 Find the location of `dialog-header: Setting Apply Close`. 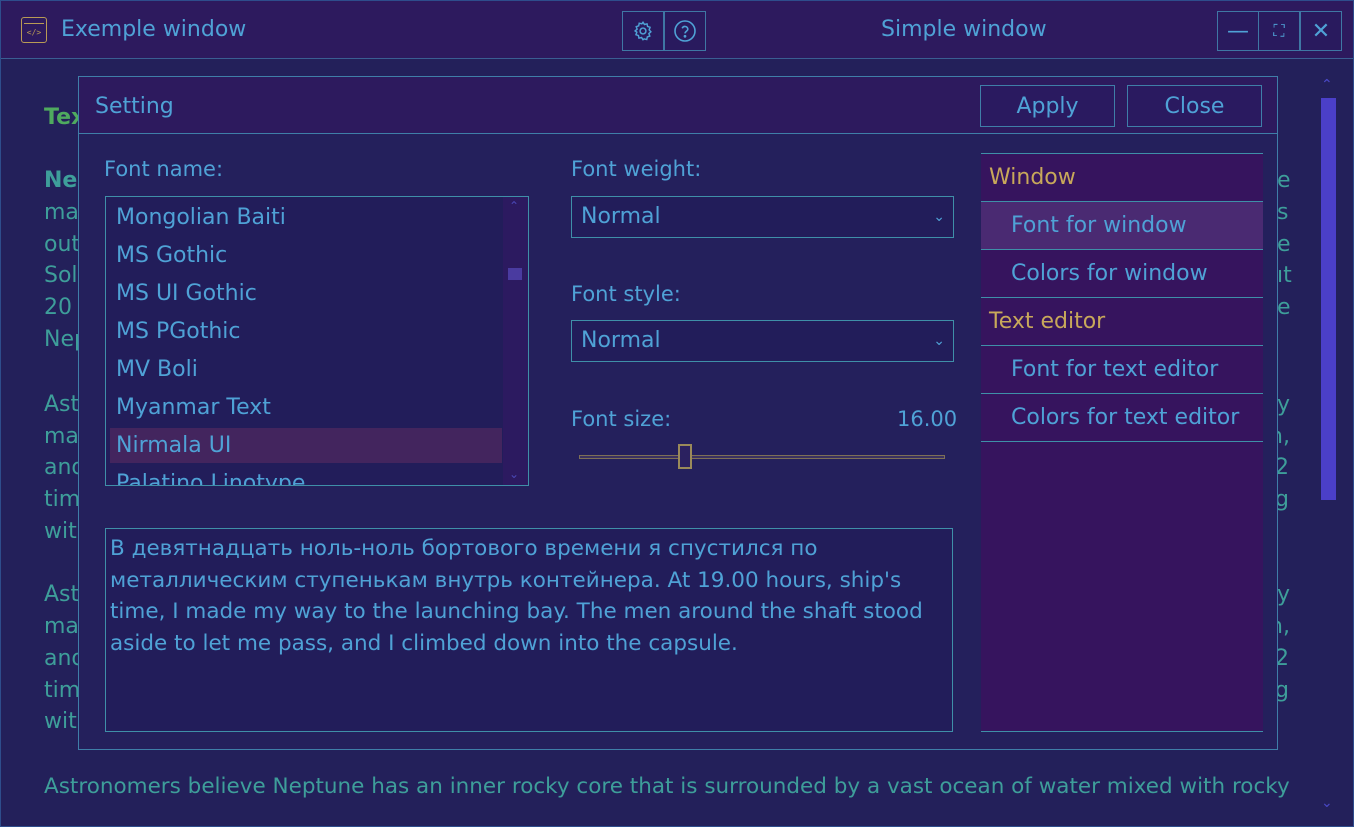

dialog-header: Setting Apply Close is located at coordinates (678, 105).